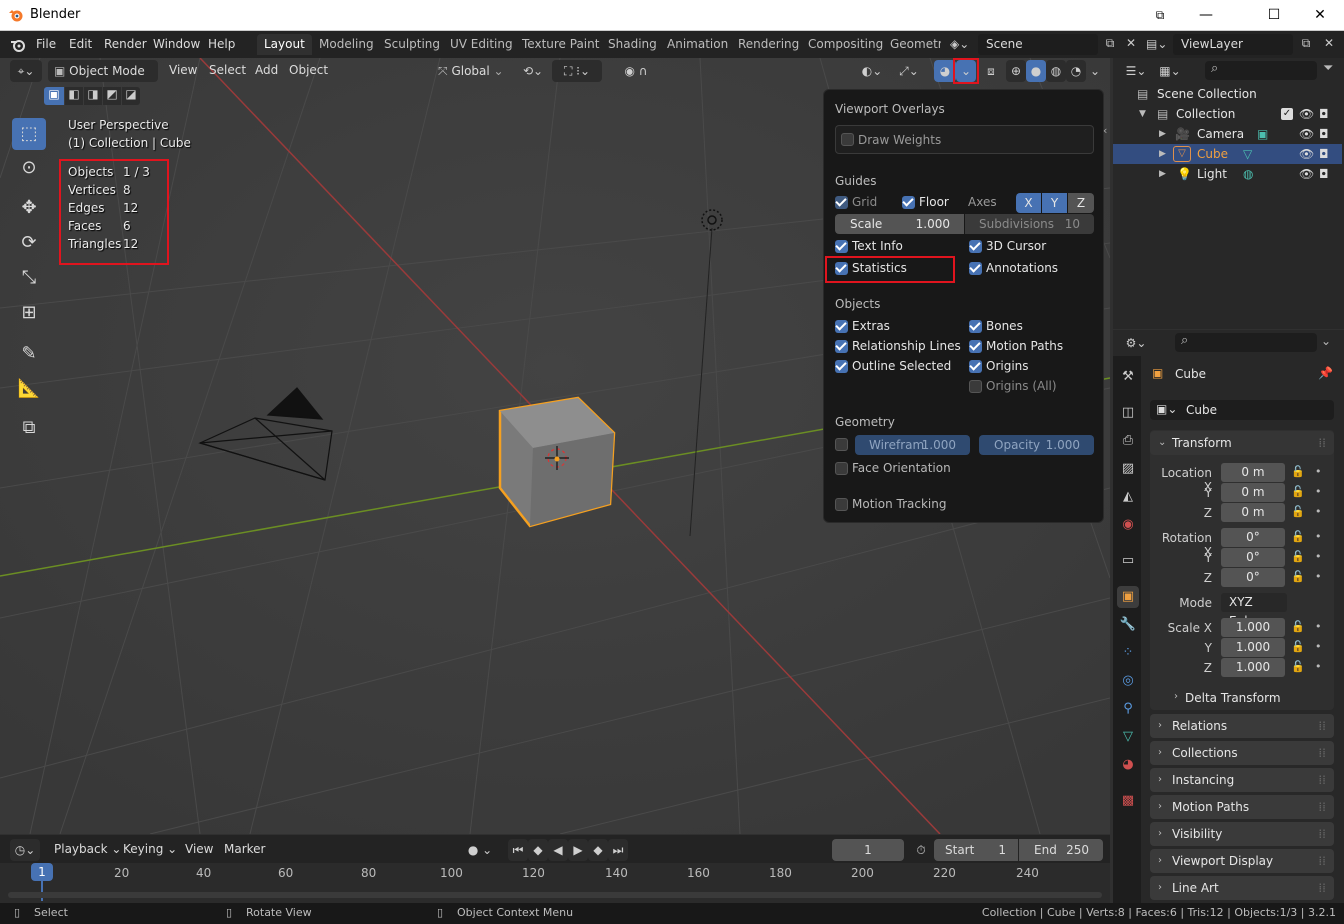 Image resolution: width=1344 pixels, height=924 pixels. Describe the element at coordinates (975, 326) in the screenshot. I see `bones-checkbox` at that location.